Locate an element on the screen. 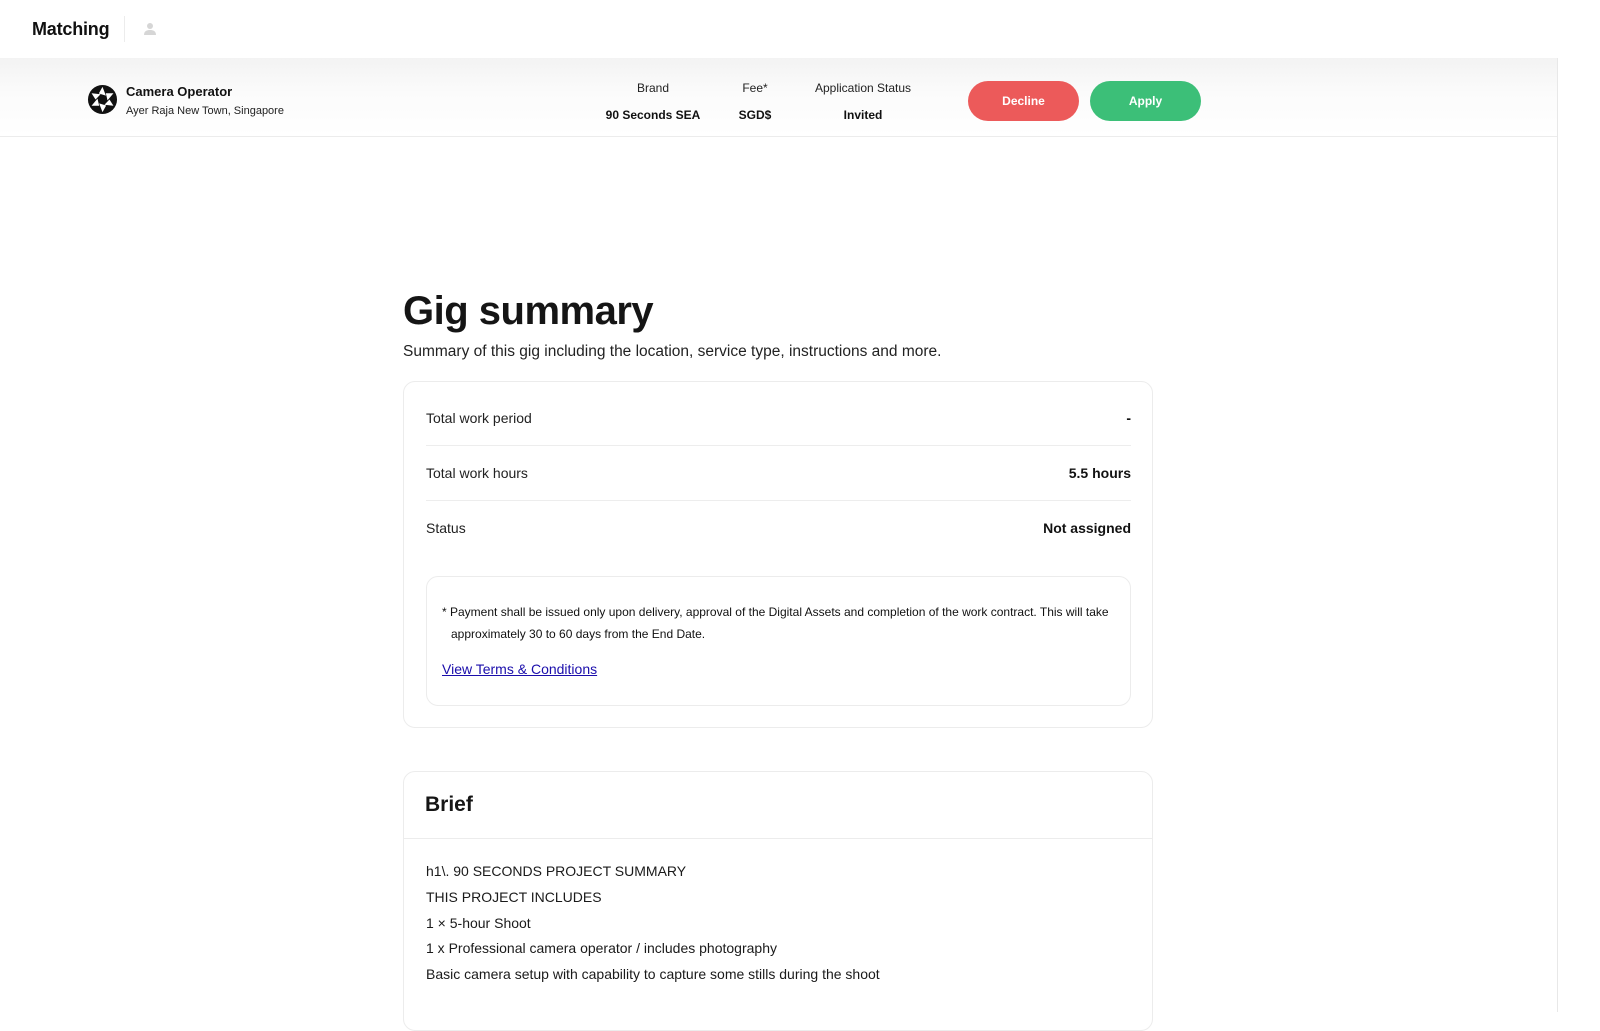  application-status-label: Application Status is located at coordinates (863, 88).